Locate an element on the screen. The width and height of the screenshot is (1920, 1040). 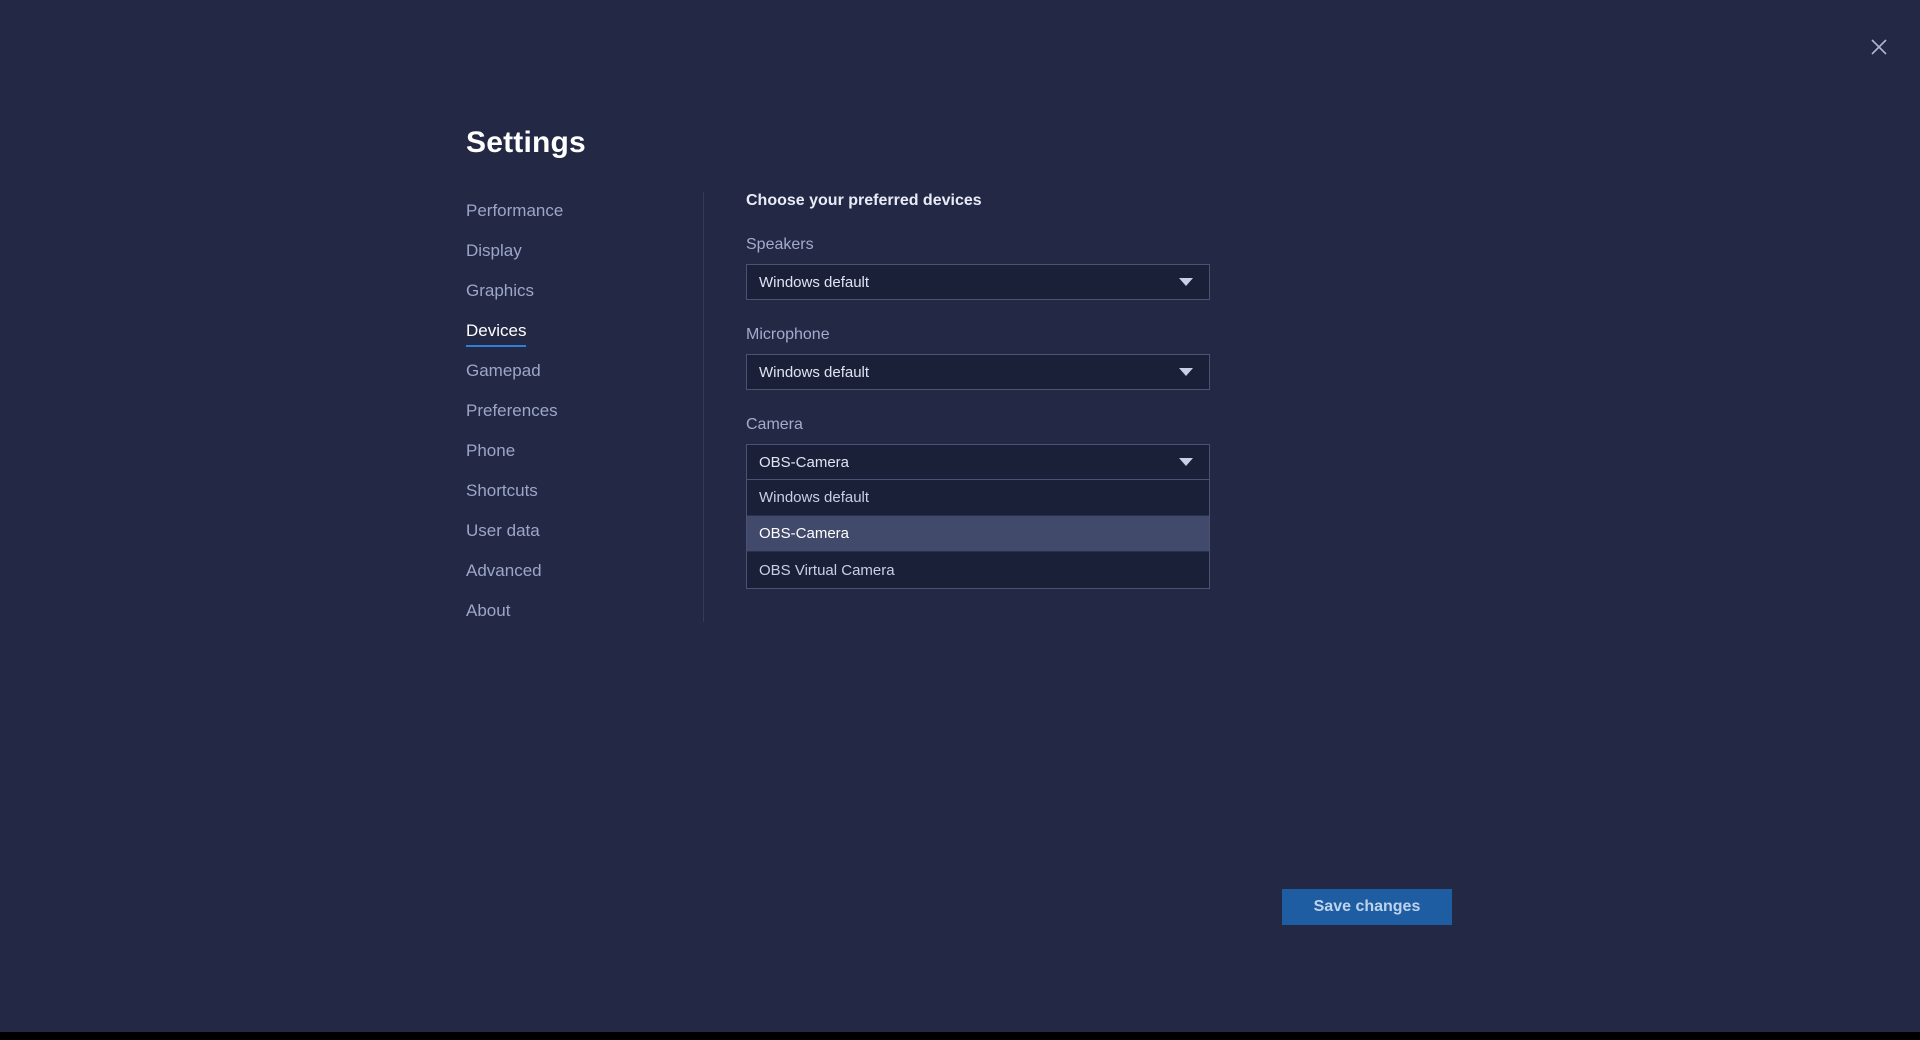
sidebar-item-label-active: Devices is located at coordinates (496, 333).